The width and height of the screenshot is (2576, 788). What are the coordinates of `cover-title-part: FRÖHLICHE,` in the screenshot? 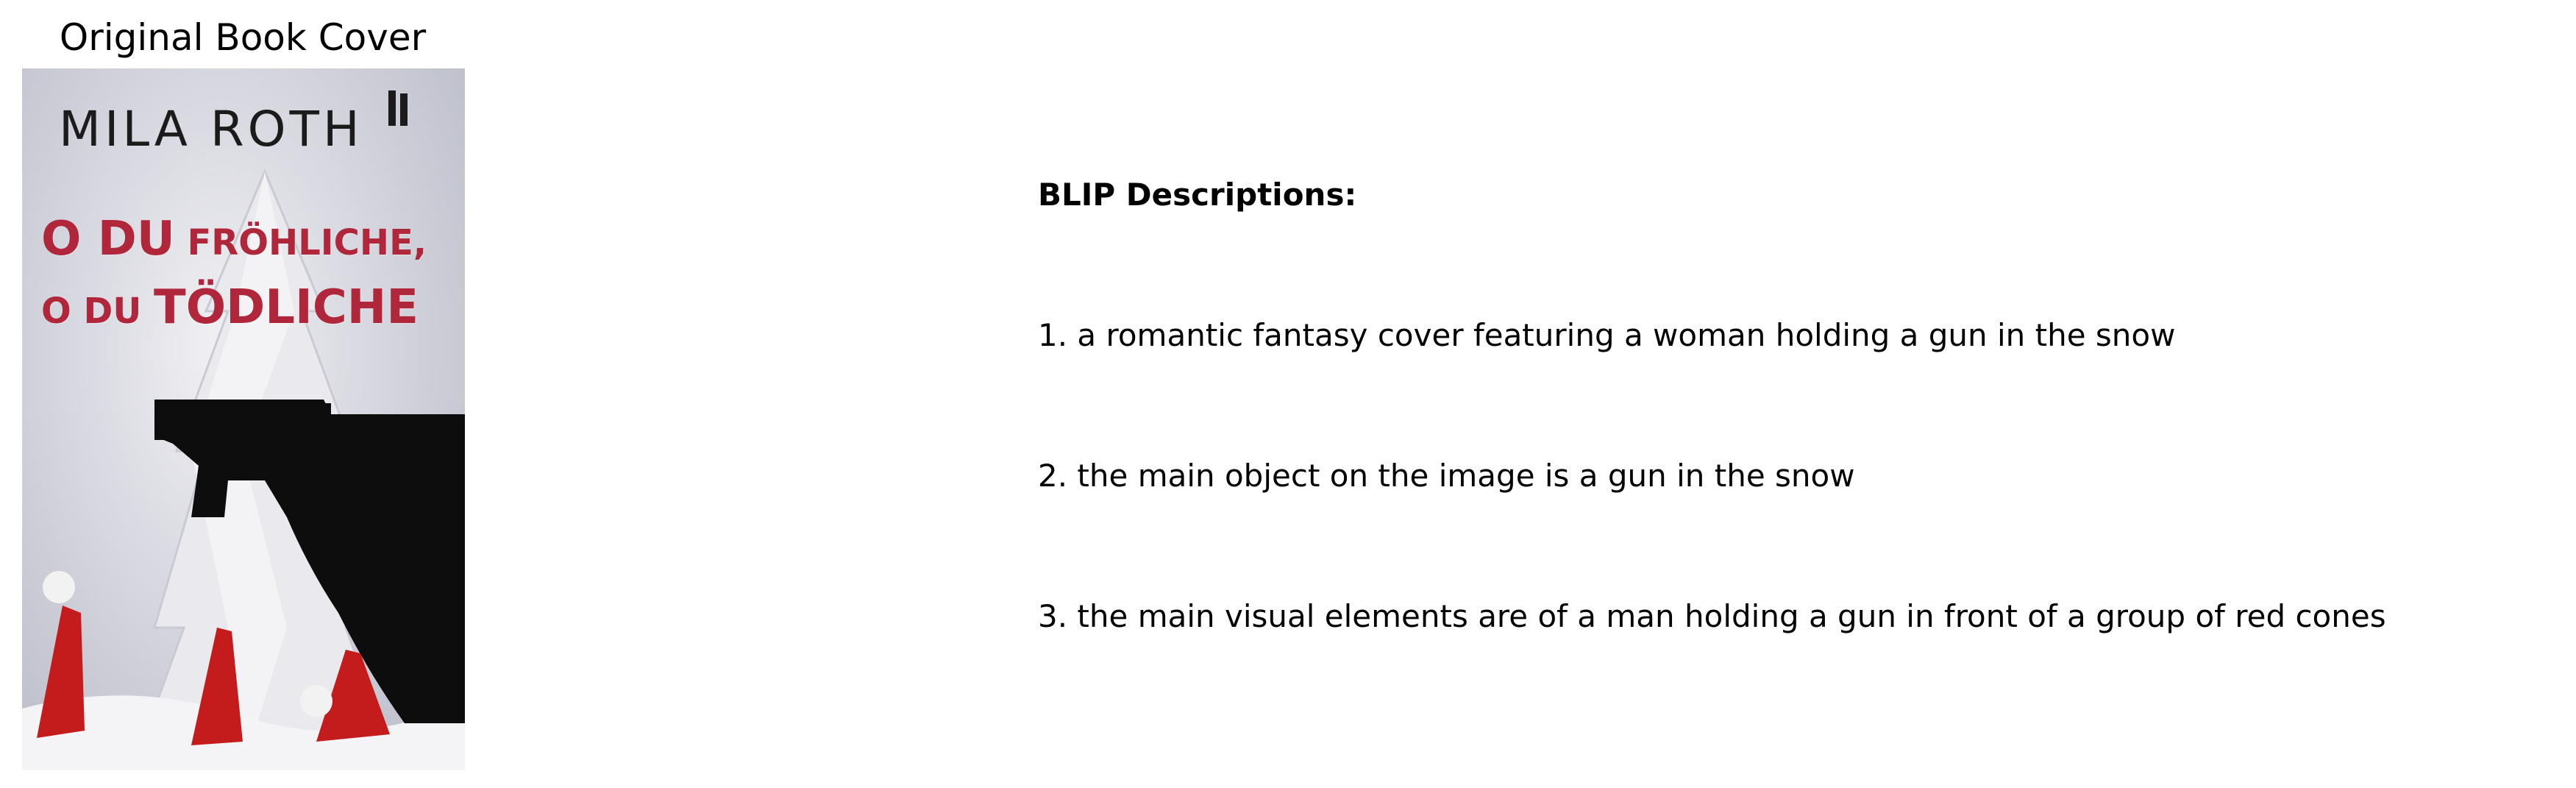 It's located at (300, 243).